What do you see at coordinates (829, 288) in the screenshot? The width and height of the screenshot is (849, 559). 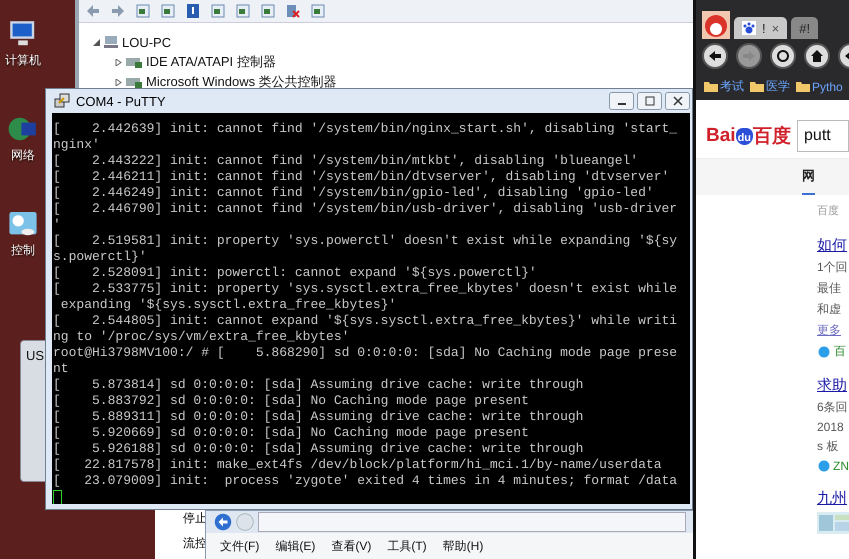 I see `result-snippet: 最佳` at bounding box center [829, 288].